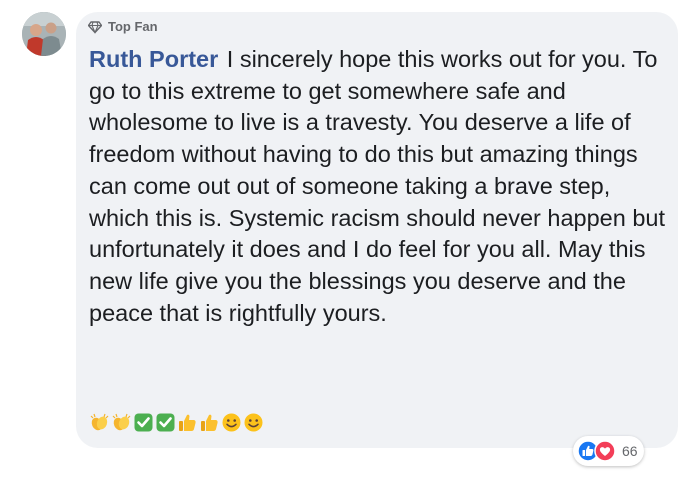  I want to click on reaction-count: 66, so click(630, 451).